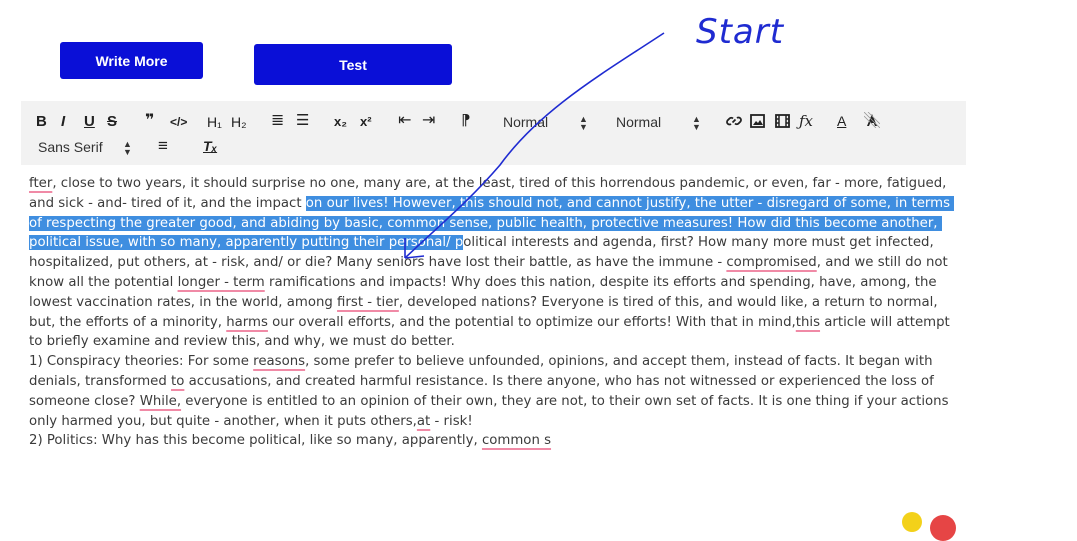  What do you see at coordinates (757, 121) in the screenshot?
I see `image-icon` at bounding box center [757, 121].